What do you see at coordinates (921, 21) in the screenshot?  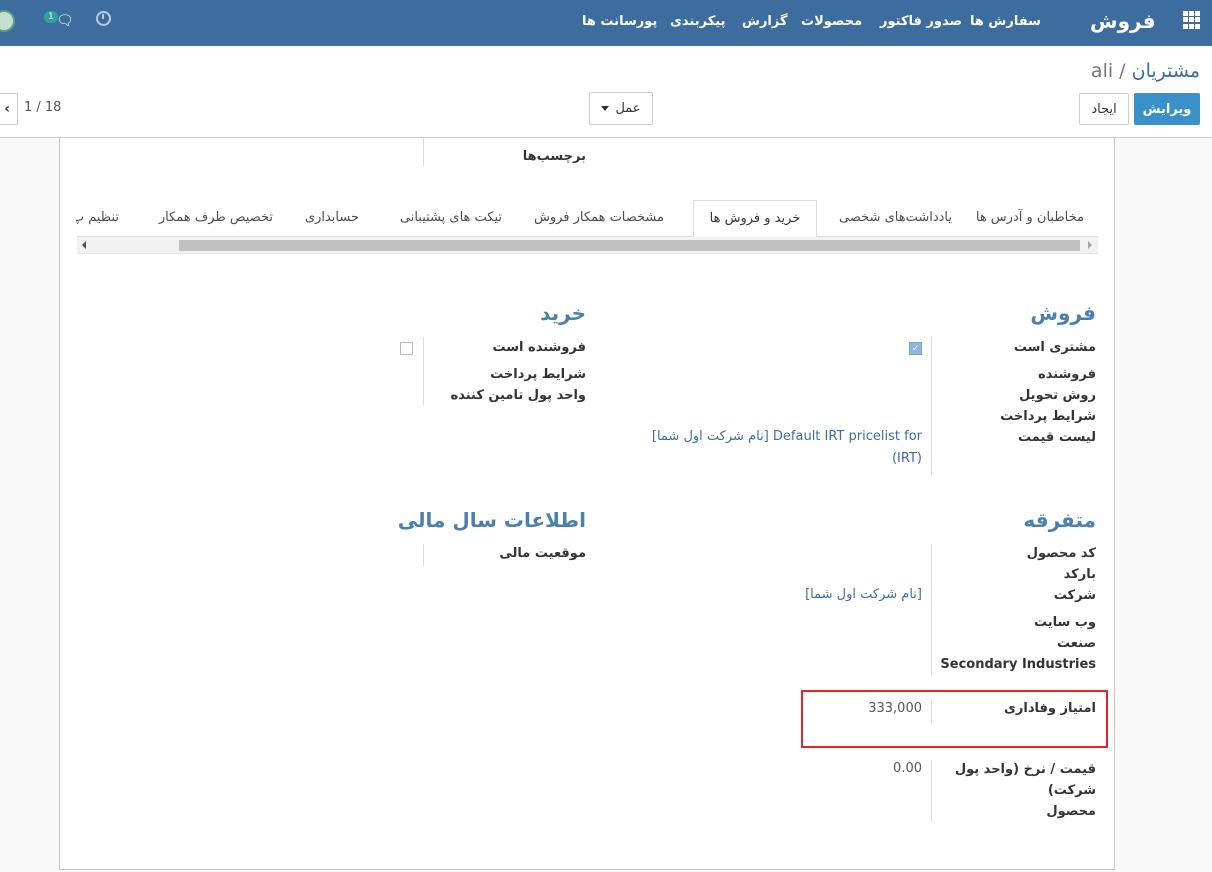 I see `menu-item-invoicing: صدور فاکتور` at bounding box center [921, 21].